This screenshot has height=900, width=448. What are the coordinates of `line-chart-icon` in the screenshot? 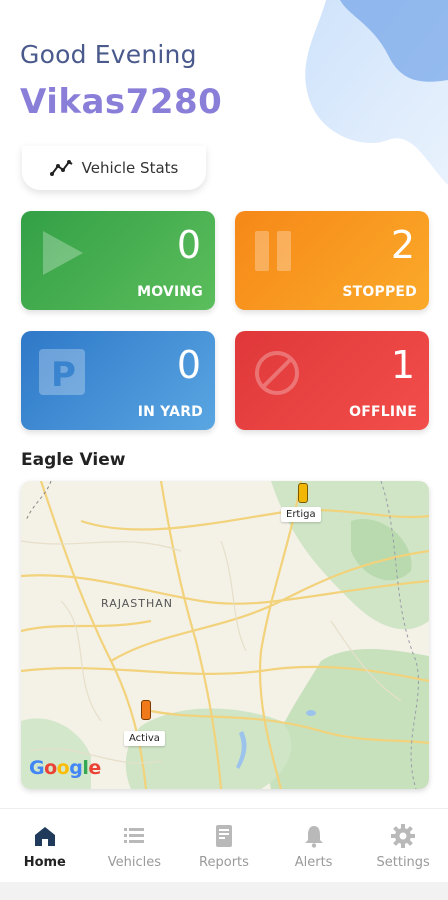 It's located at (61, 168).